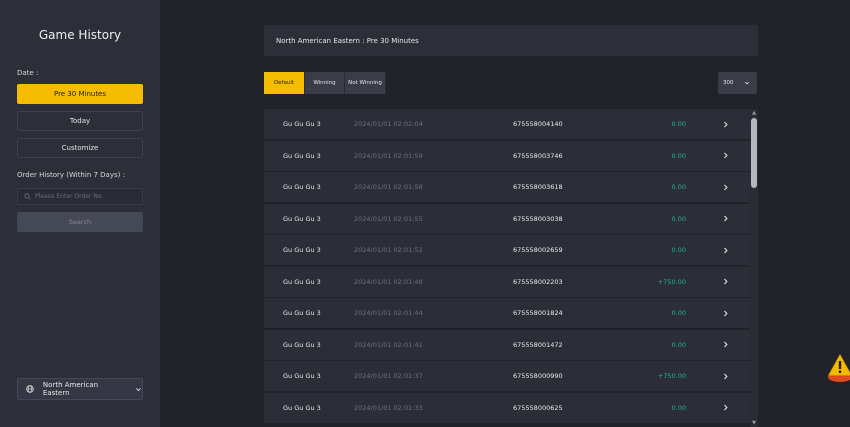 Image resolution: width=850 pixels, height=427 pixels. Describe the element at coordinates (71, 175) in the screenshot. I see `order-history-label: Order History (Within 7 Days) :` at that location.